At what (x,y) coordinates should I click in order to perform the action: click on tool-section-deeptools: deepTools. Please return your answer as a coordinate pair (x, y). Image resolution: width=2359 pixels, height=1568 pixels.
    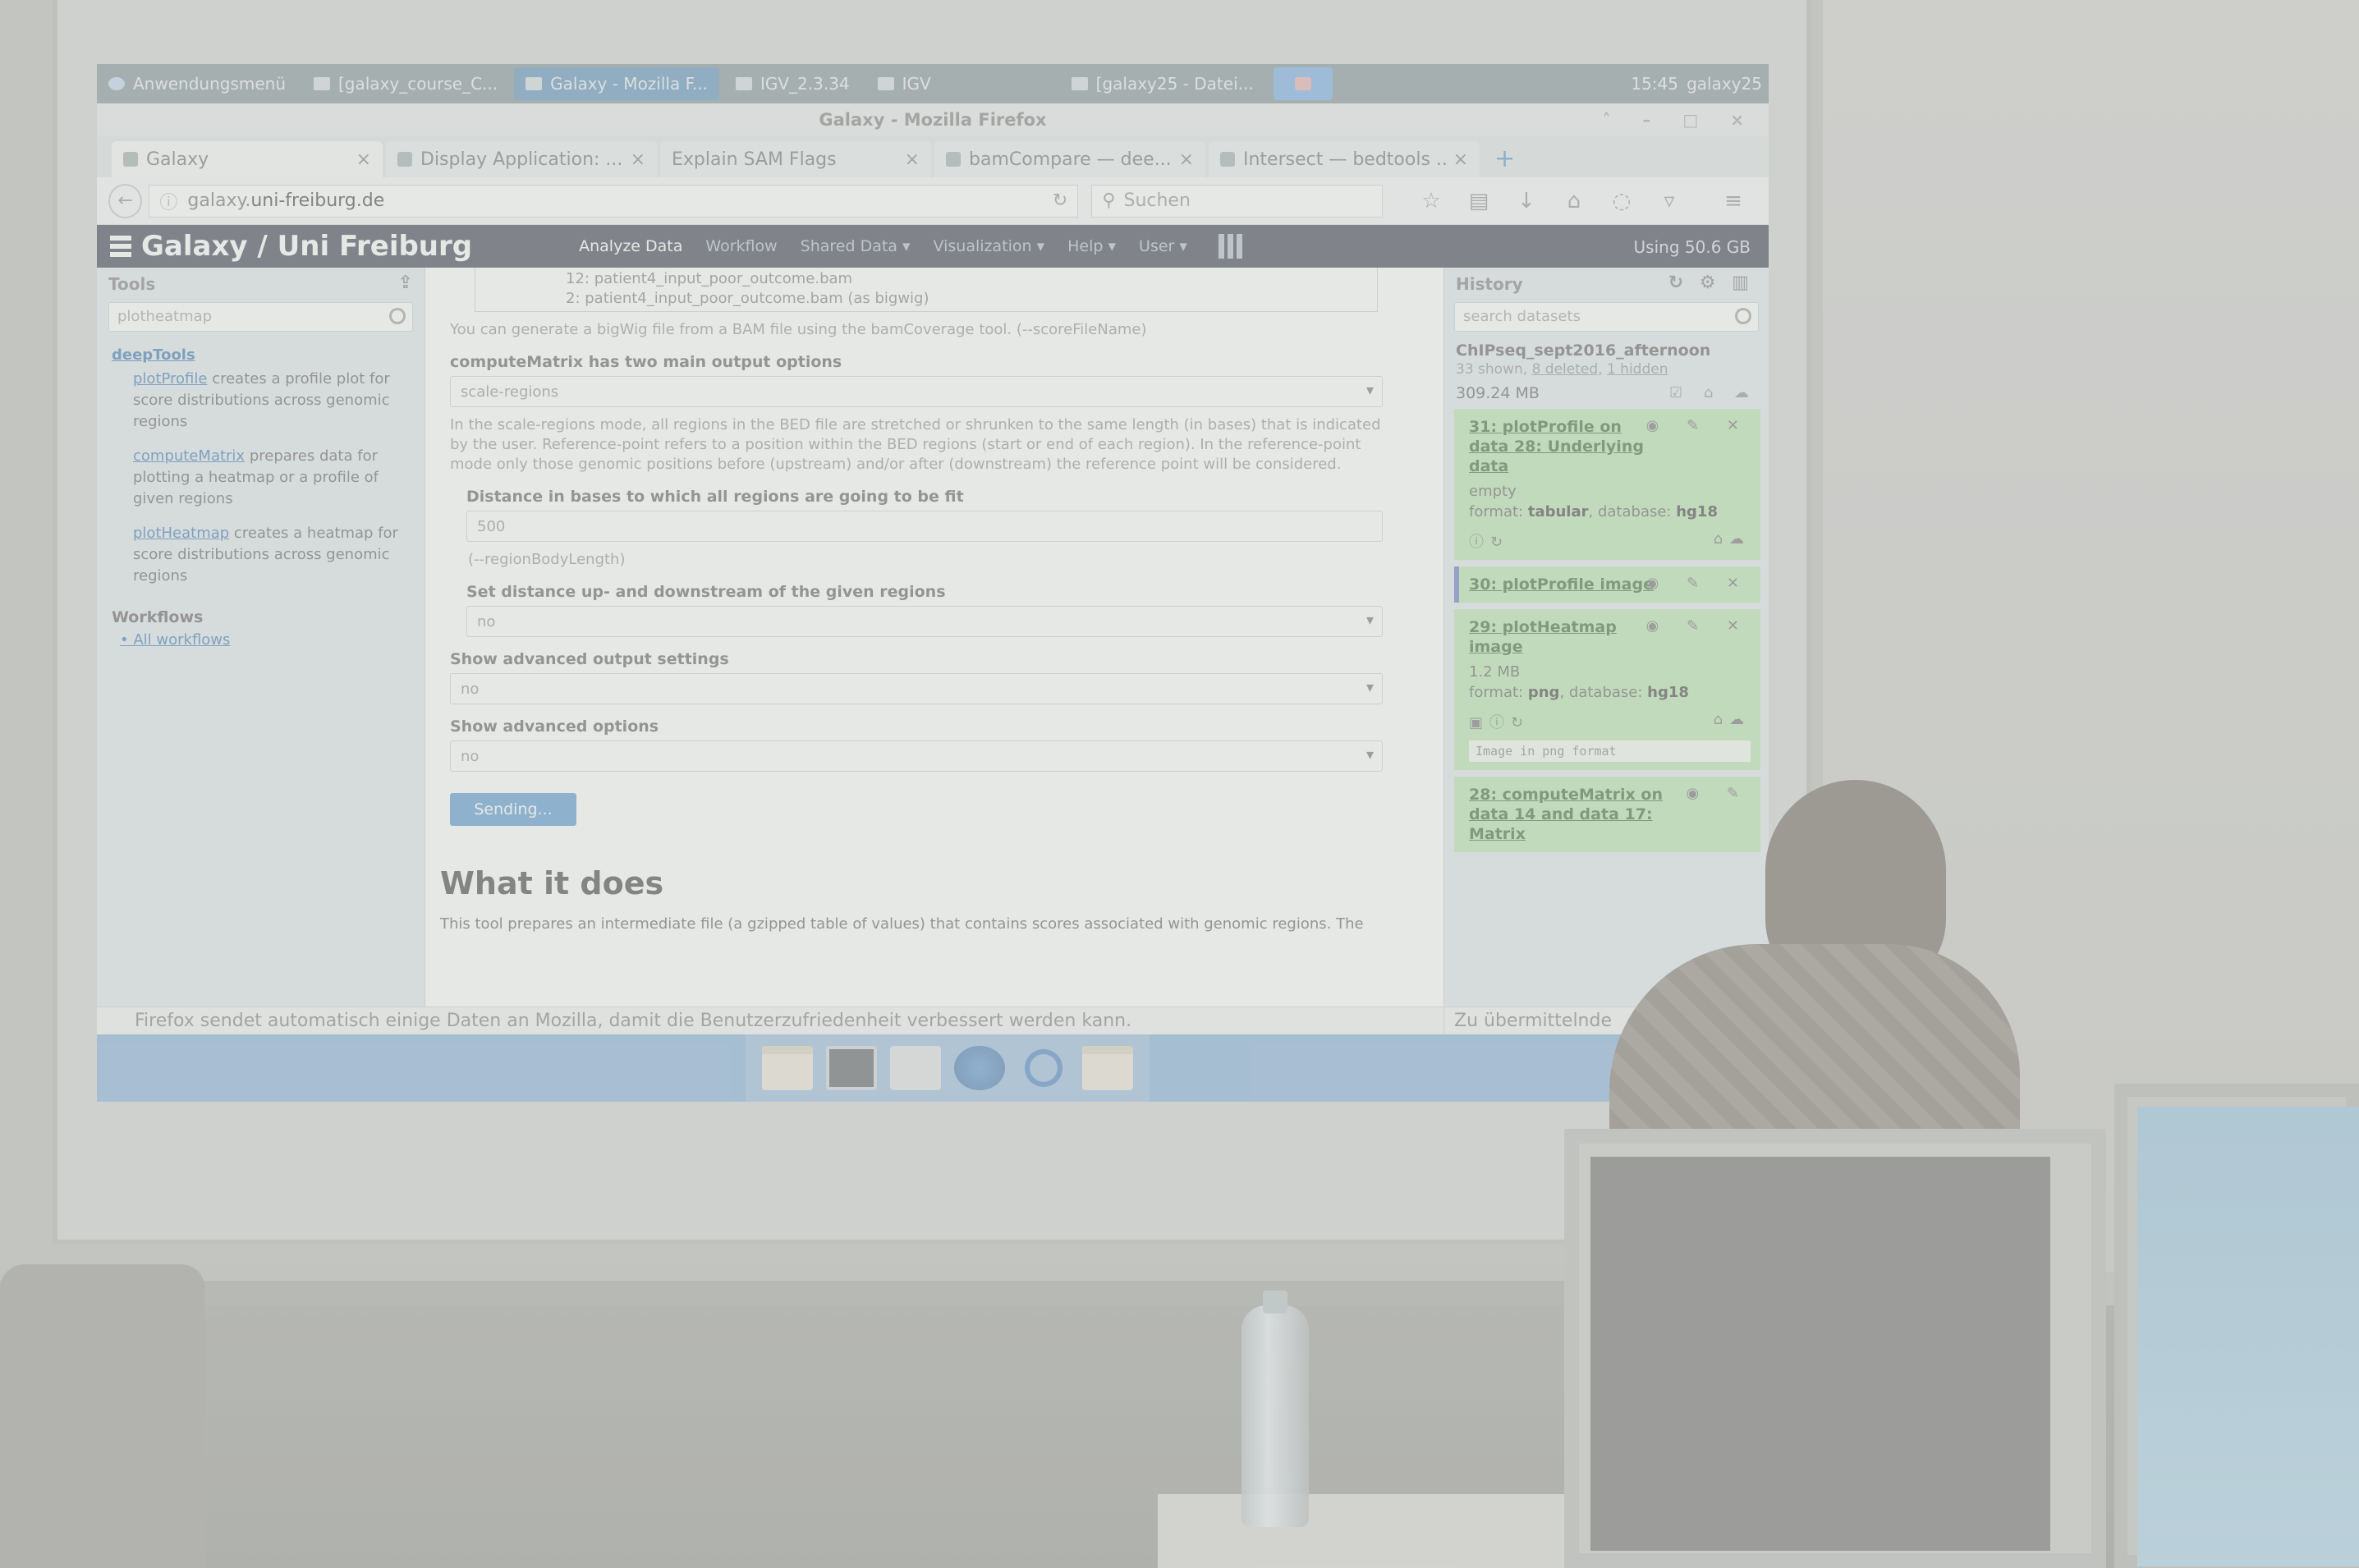
    Looking at the image, I should click on (261, 355).